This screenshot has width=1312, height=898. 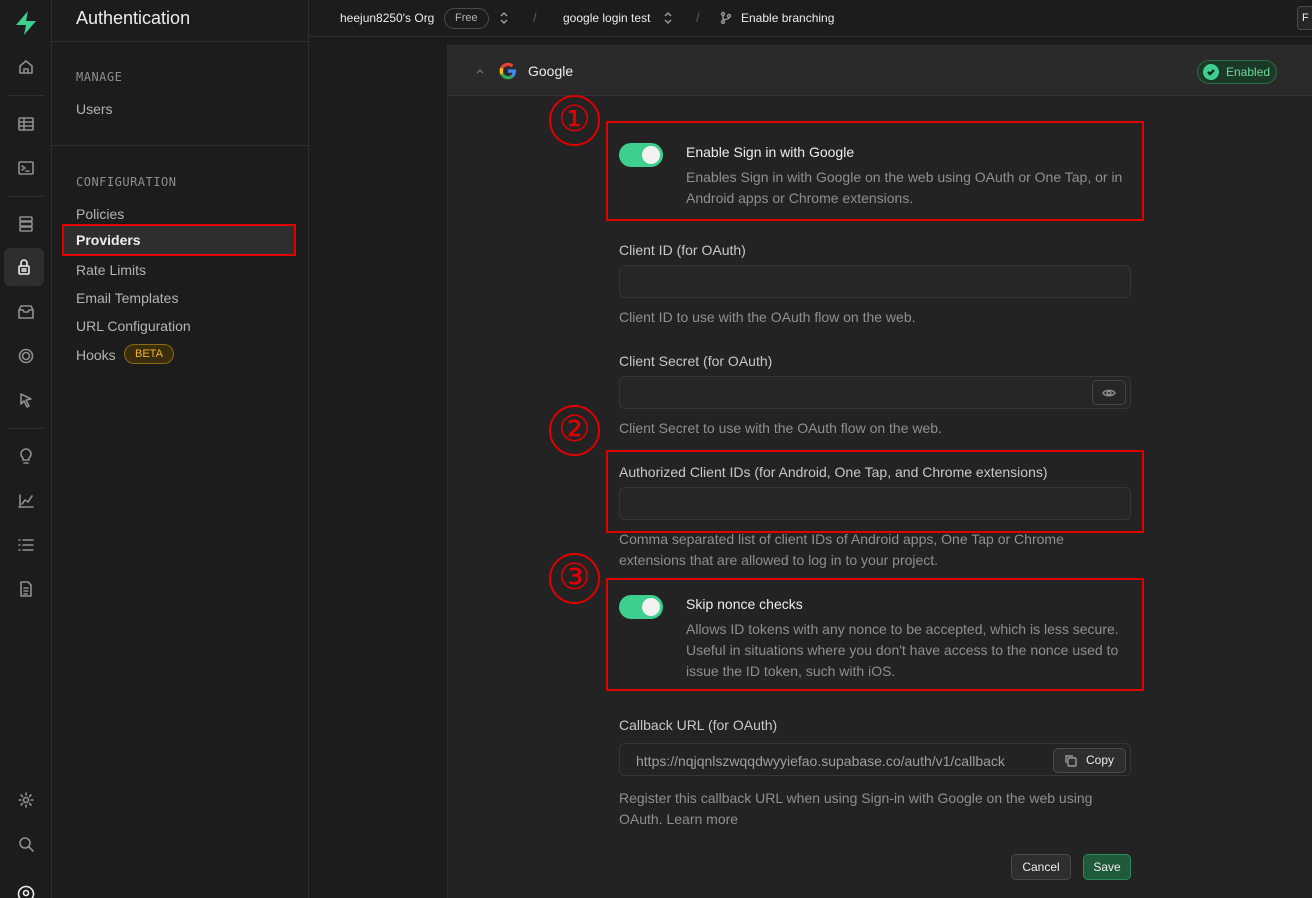 What do you see at coordinates (668, 18) in the screenshot?
I see `project-switcher-chevron-icon` at bounding box center [668, 18].